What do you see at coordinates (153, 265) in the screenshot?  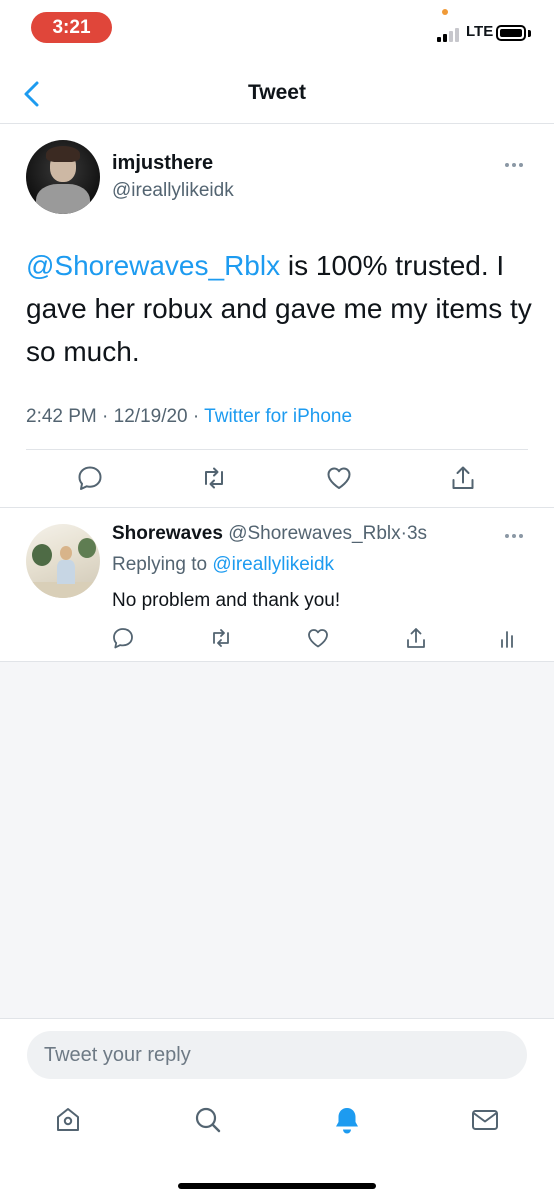 I see `mention-link: @Shorewaves_Rblx` at bounding box center [153, 265].